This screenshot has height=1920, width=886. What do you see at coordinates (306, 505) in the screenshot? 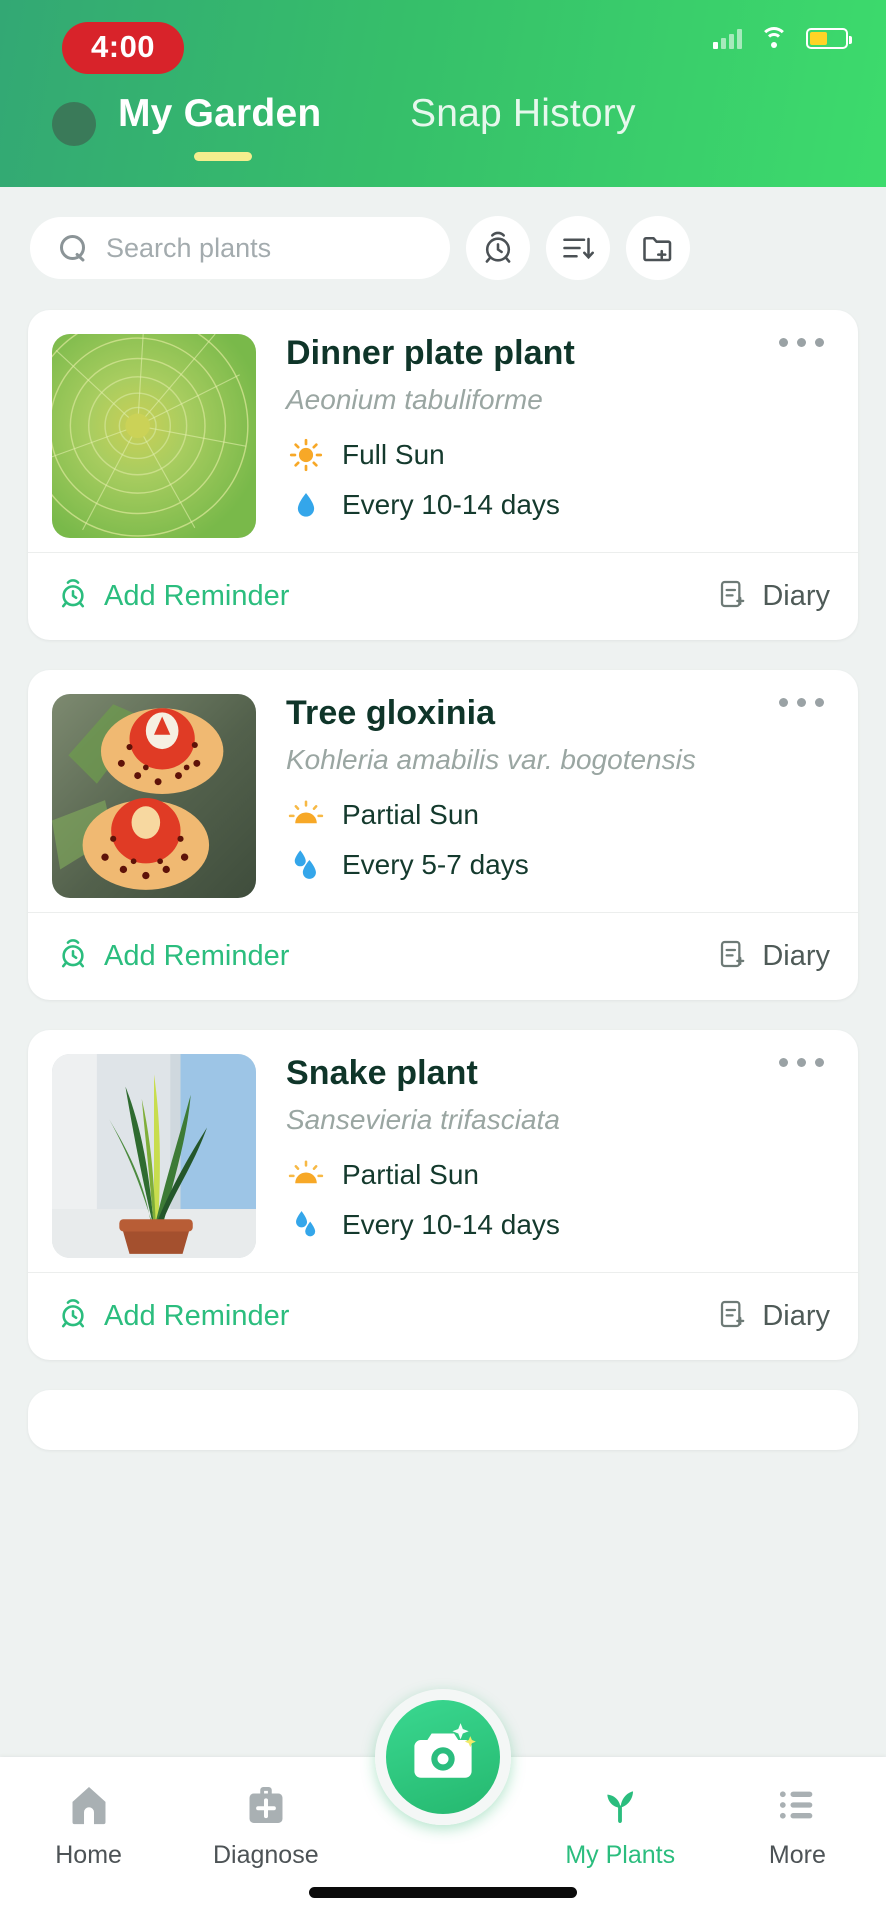
I see `water-drop-single-icon` at bounding box center [306, 505].